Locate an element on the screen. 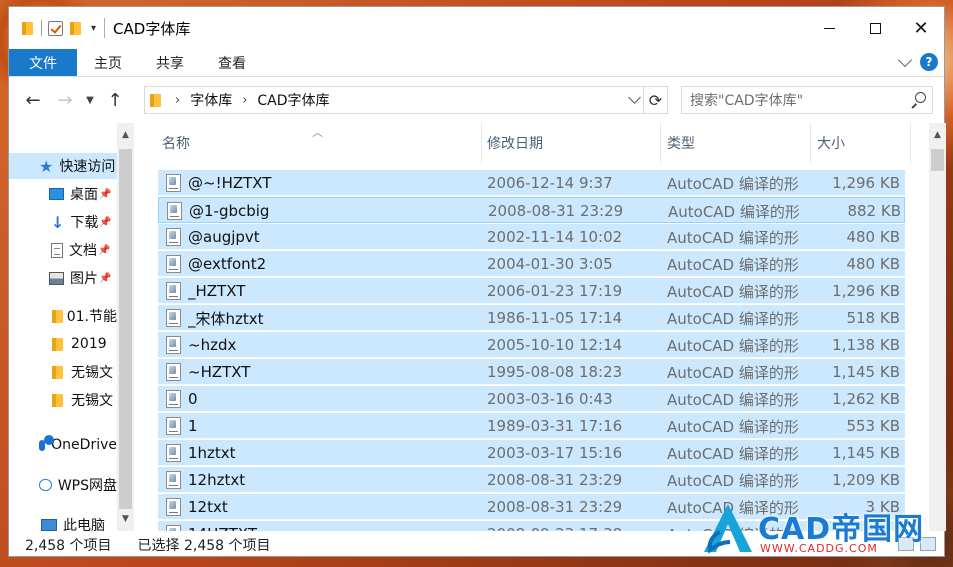  file-size: 1,296 KB is located at coordinates (866, 291).